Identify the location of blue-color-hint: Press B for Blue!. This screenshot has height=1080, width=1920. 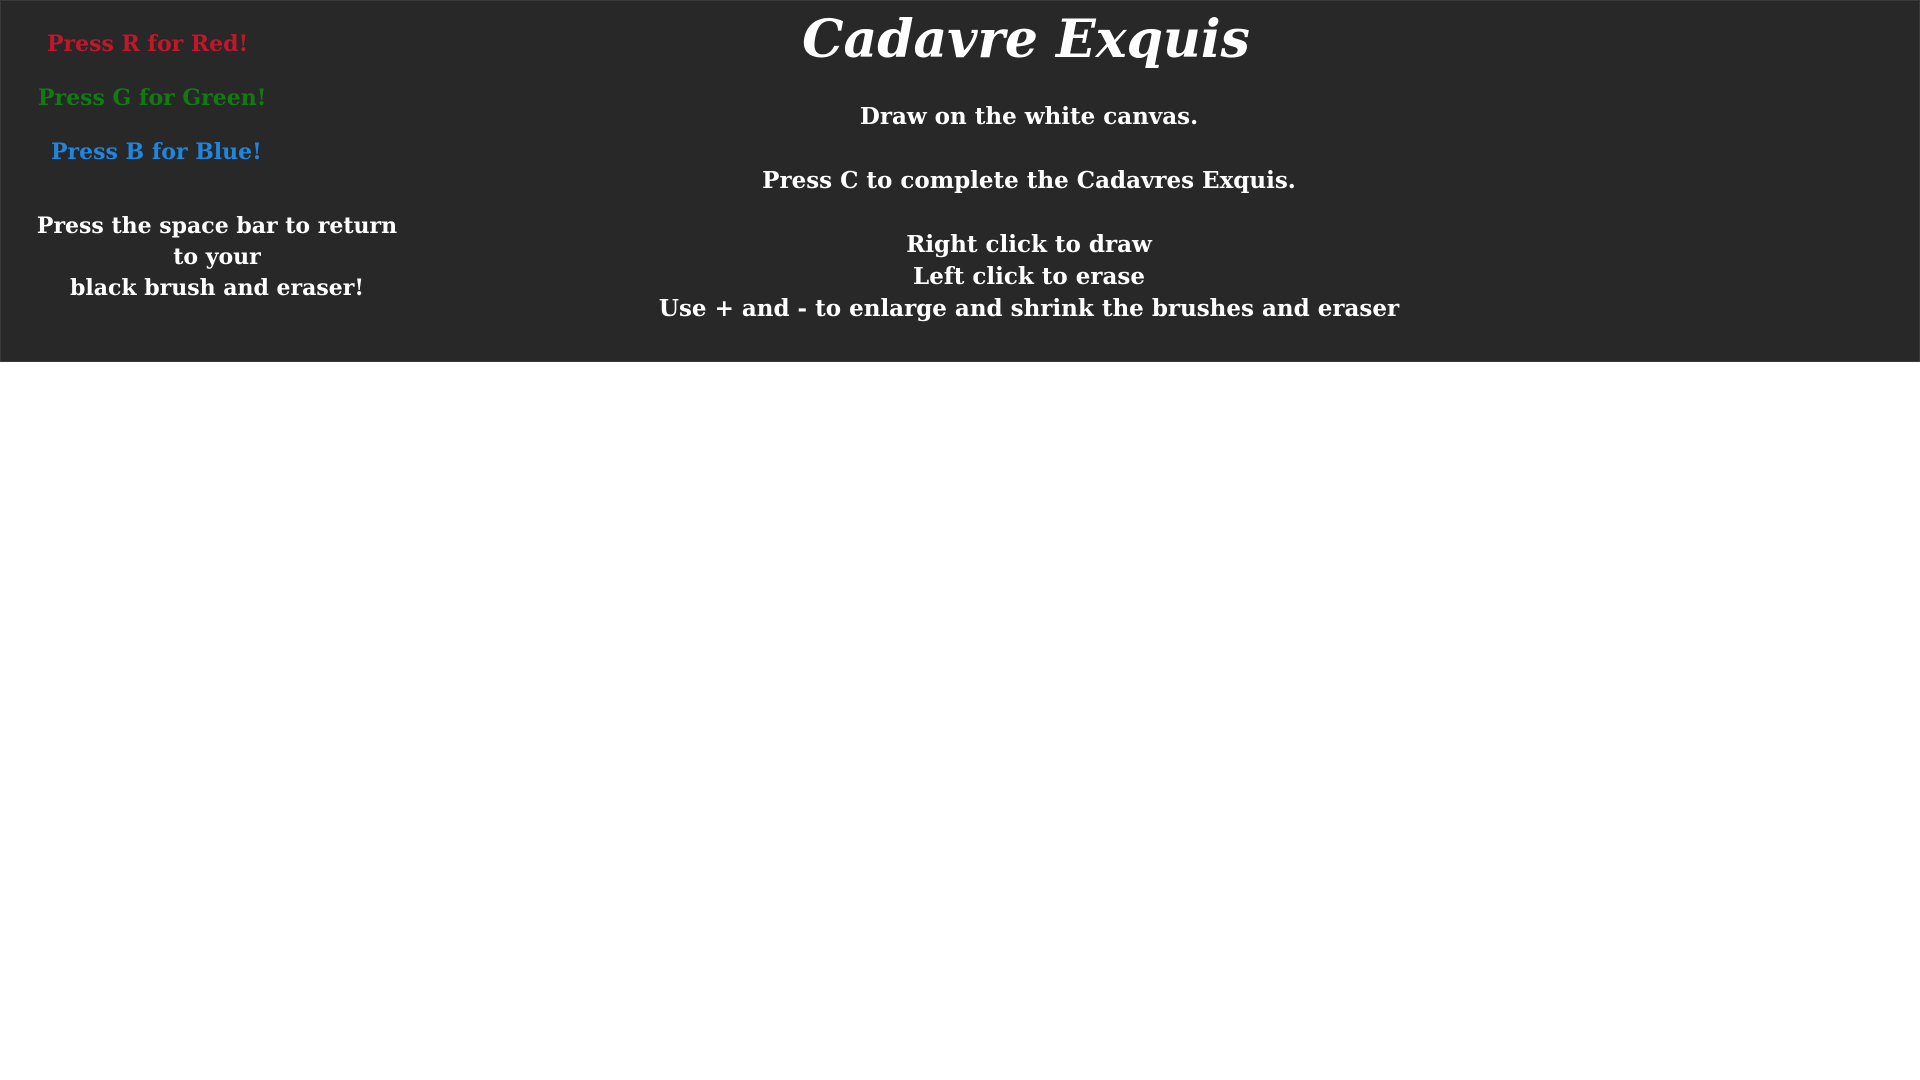
(156, 152).